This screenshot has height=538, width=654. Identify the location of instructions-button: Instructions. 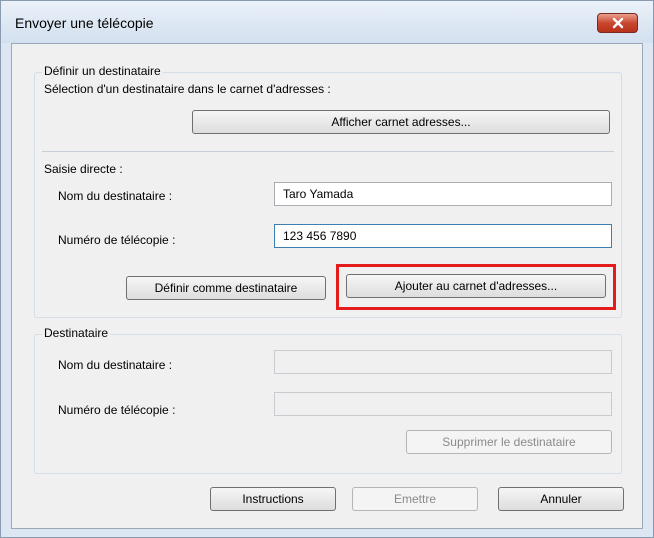
(273, 499).